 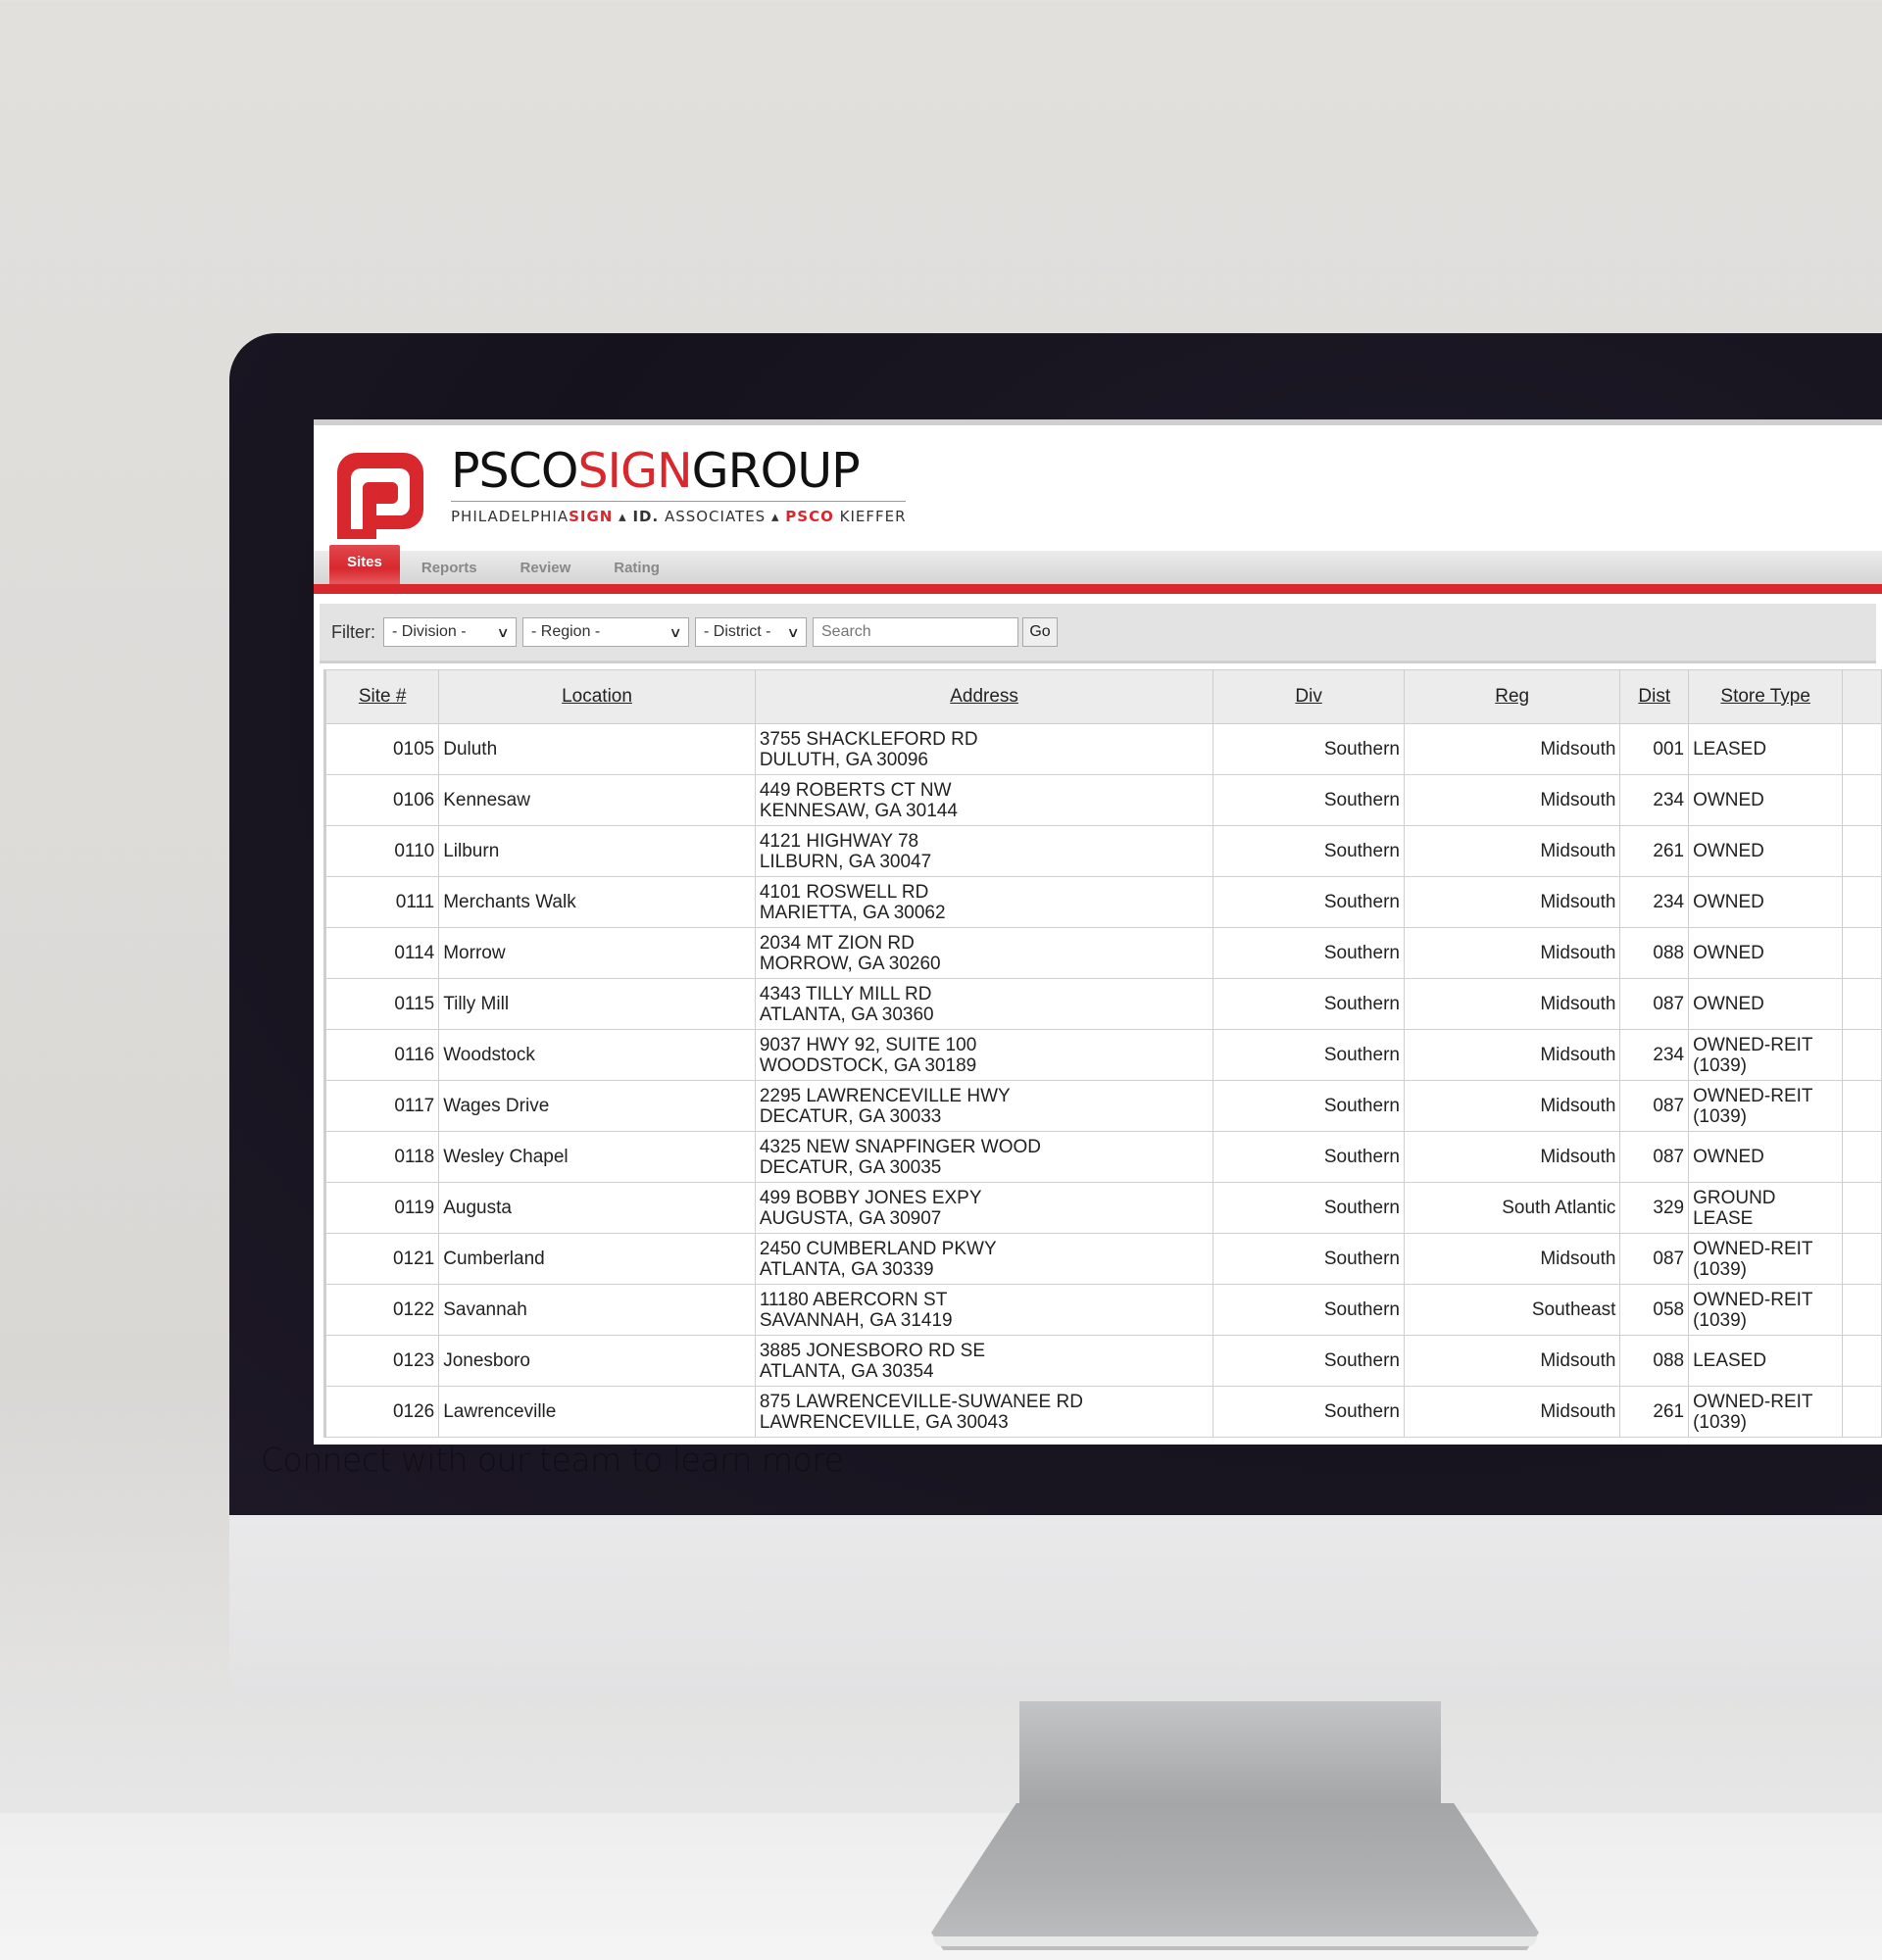 What do you see at coordinates (1766, 696) in the screenshot?
I see `header-store-type: Store Type` at bounding box center [1766, 696].